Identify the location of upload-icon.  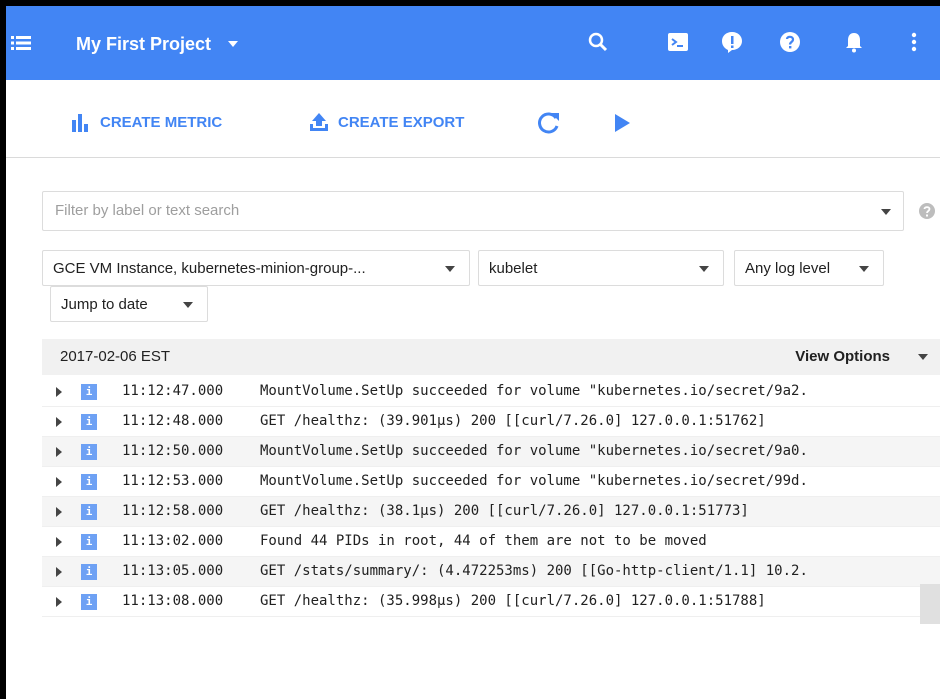
(319, 122).